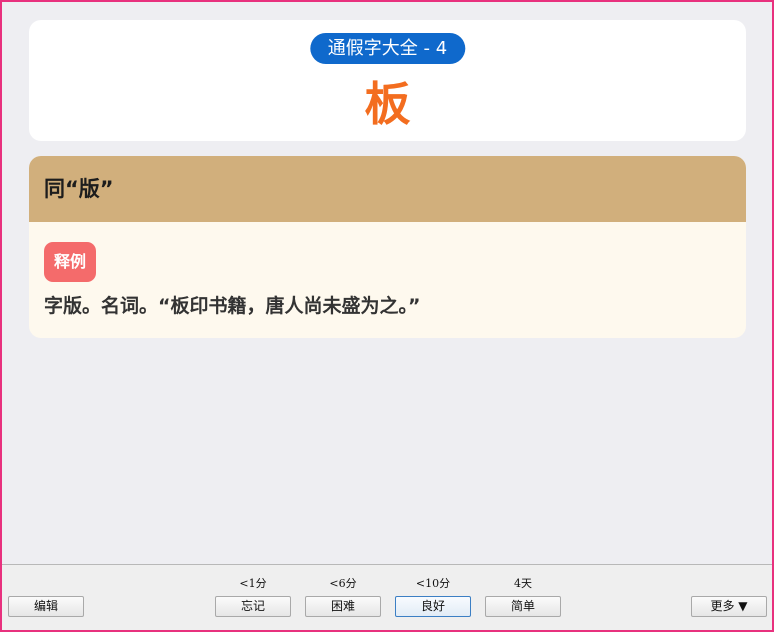  Describe the element at coordinates (70, 262) in the screenshot. I see `example-tag: 释例` at that location.